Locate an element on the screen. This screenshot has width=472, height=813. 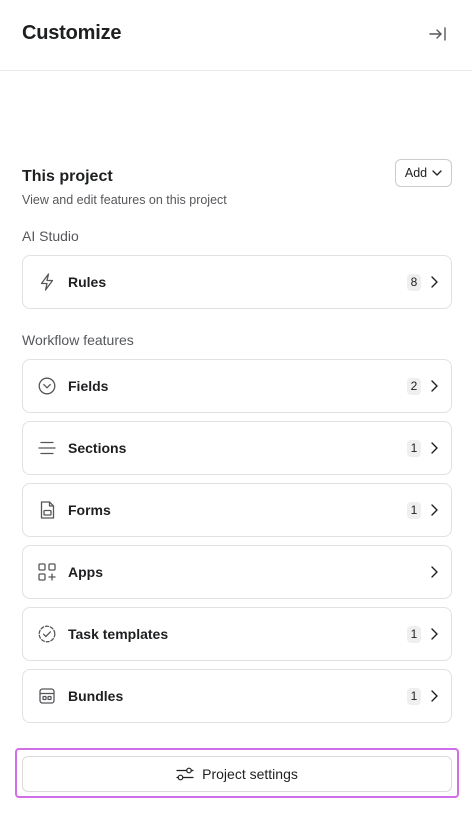
feature-row-label: Fields is located at coordinates (88, 386).